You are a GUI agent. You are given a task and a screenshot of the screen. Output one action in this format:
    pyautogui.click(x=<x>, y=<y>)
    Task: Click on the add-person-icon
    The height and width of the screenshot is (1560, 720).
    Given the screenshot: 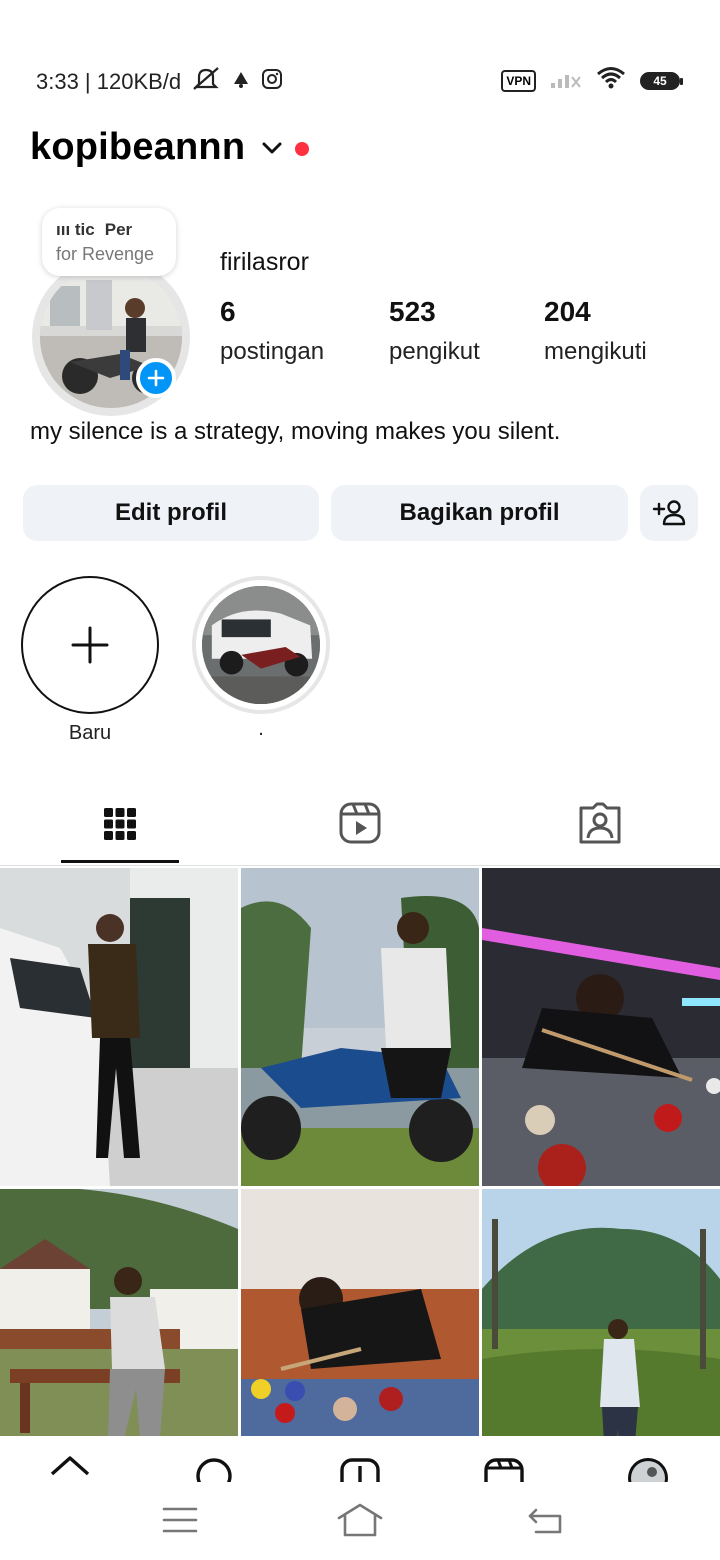 What is the action you would take?
    pyautogui.click(x=669, y=513)
    